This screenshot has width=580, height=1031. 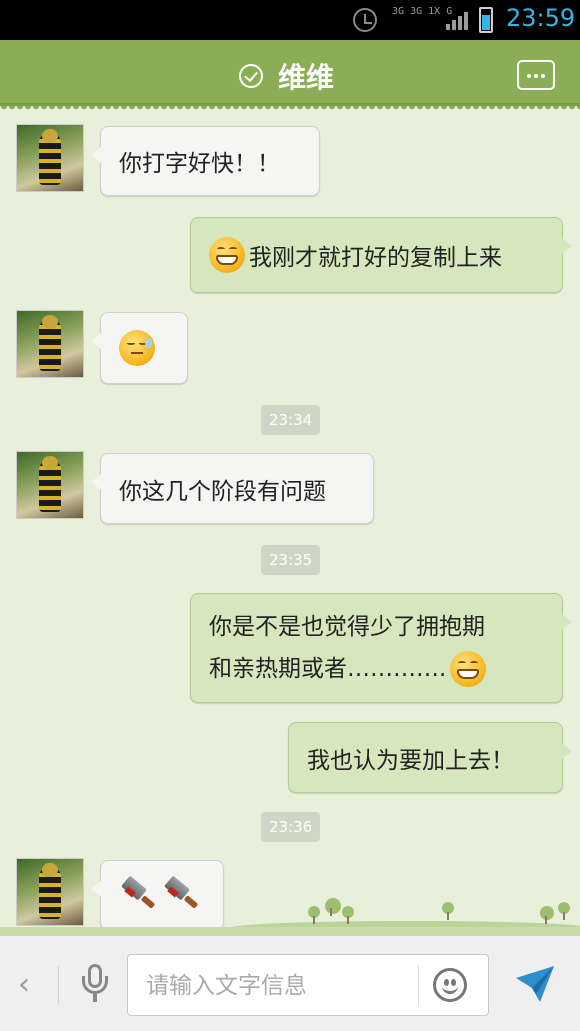 I want to click on divider, so click(x=58, y=985).